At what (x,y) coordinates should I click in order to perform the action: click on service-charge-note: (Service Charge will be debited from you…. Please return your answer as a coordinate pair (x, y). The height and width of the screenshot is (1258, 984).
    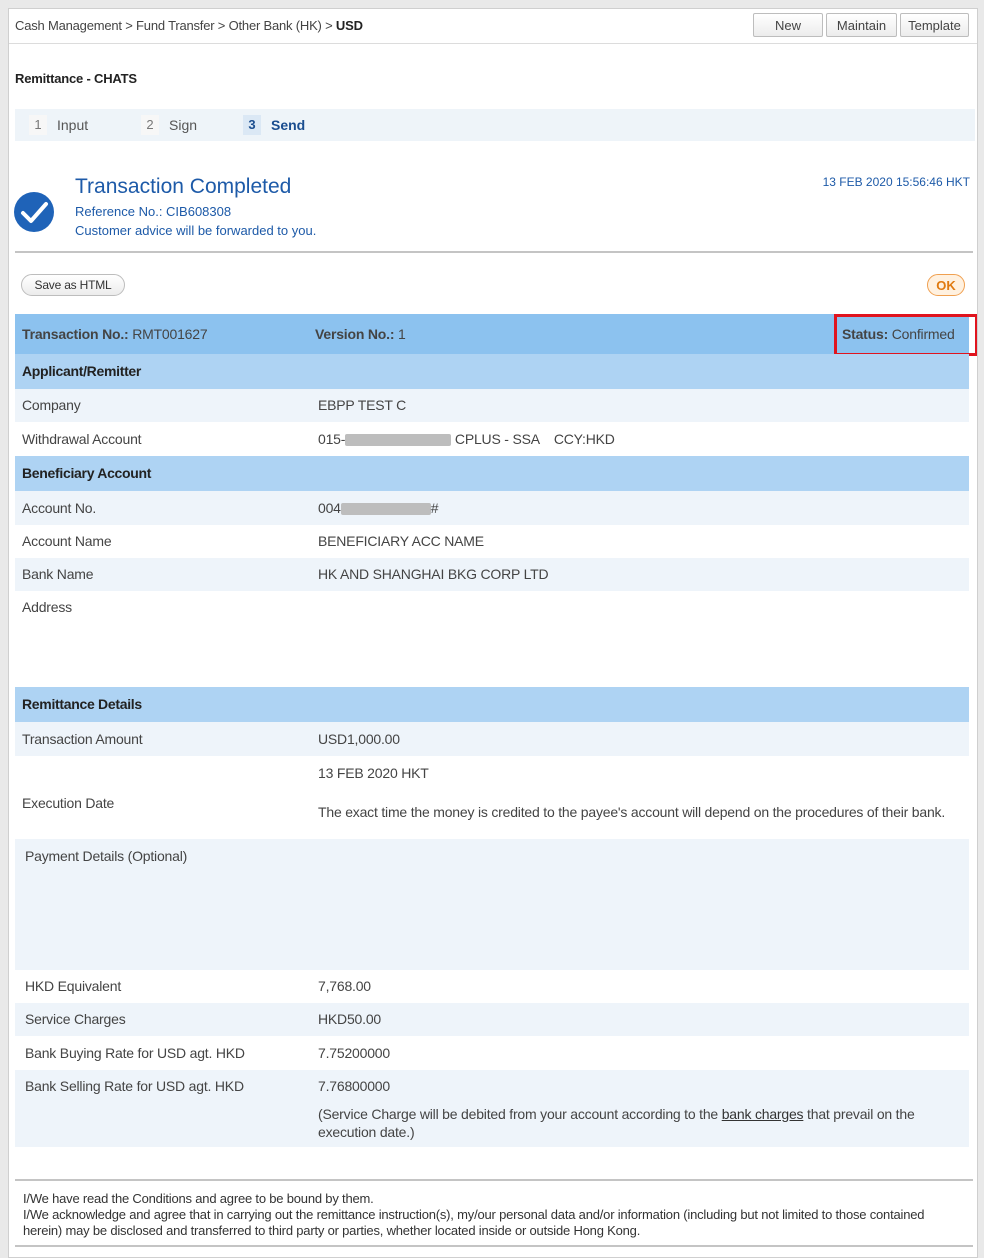
    Looking at the image, I should click on (643, 1123).